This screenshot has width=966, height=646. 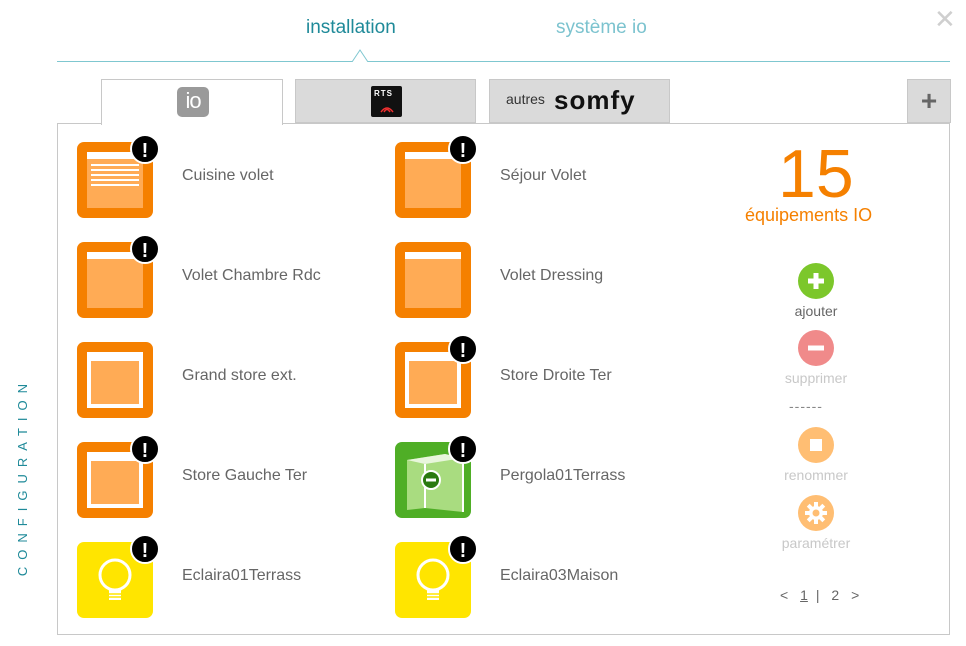 I want to click on protocol-tab-io: io, so click(x=192, y=102).